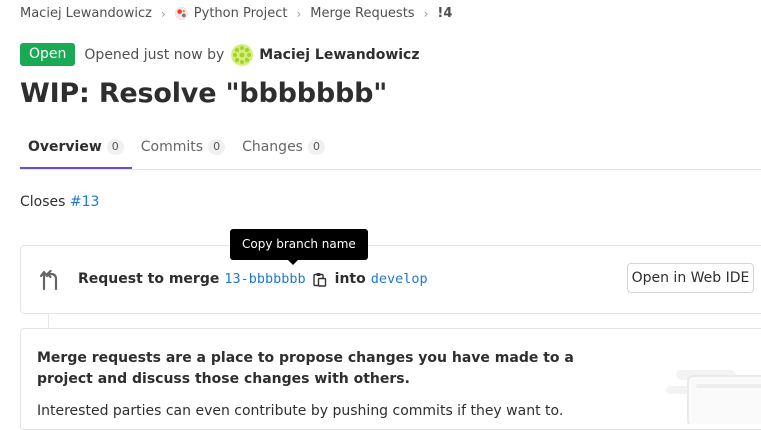 The image size is (761, 430). Describe the element at coordinates (264, 279) in the screenshot. I see `source-branch-link: 13-bbbbbbb` at that location.